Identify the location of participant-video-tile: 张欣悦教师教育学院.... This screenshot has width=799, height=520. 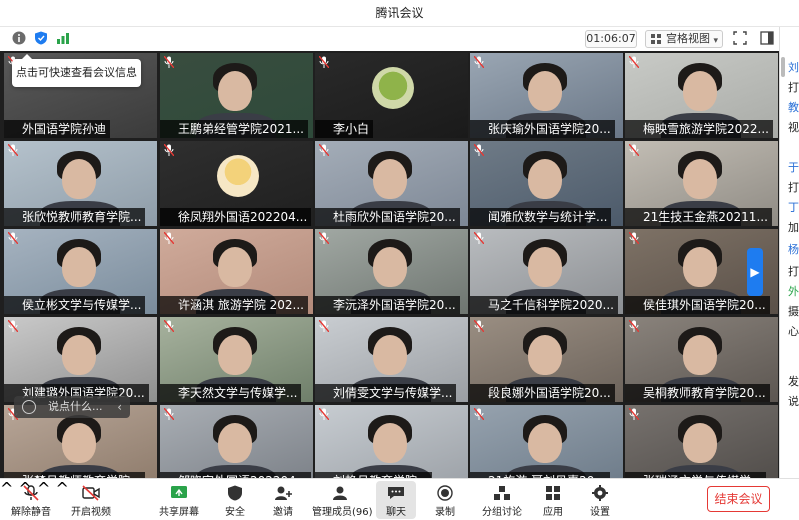
(80, 183).